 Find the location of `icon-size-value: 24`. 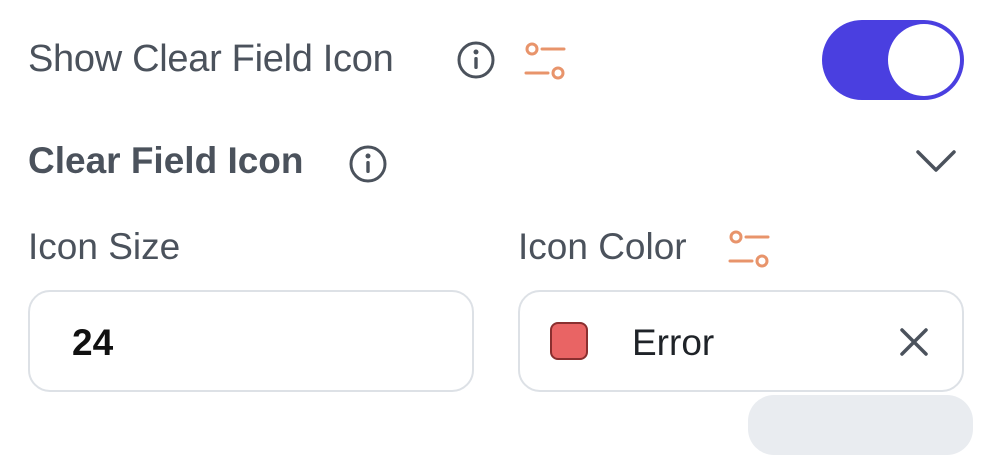

icon-size-value: 24 is located at coordinates (93, 342).